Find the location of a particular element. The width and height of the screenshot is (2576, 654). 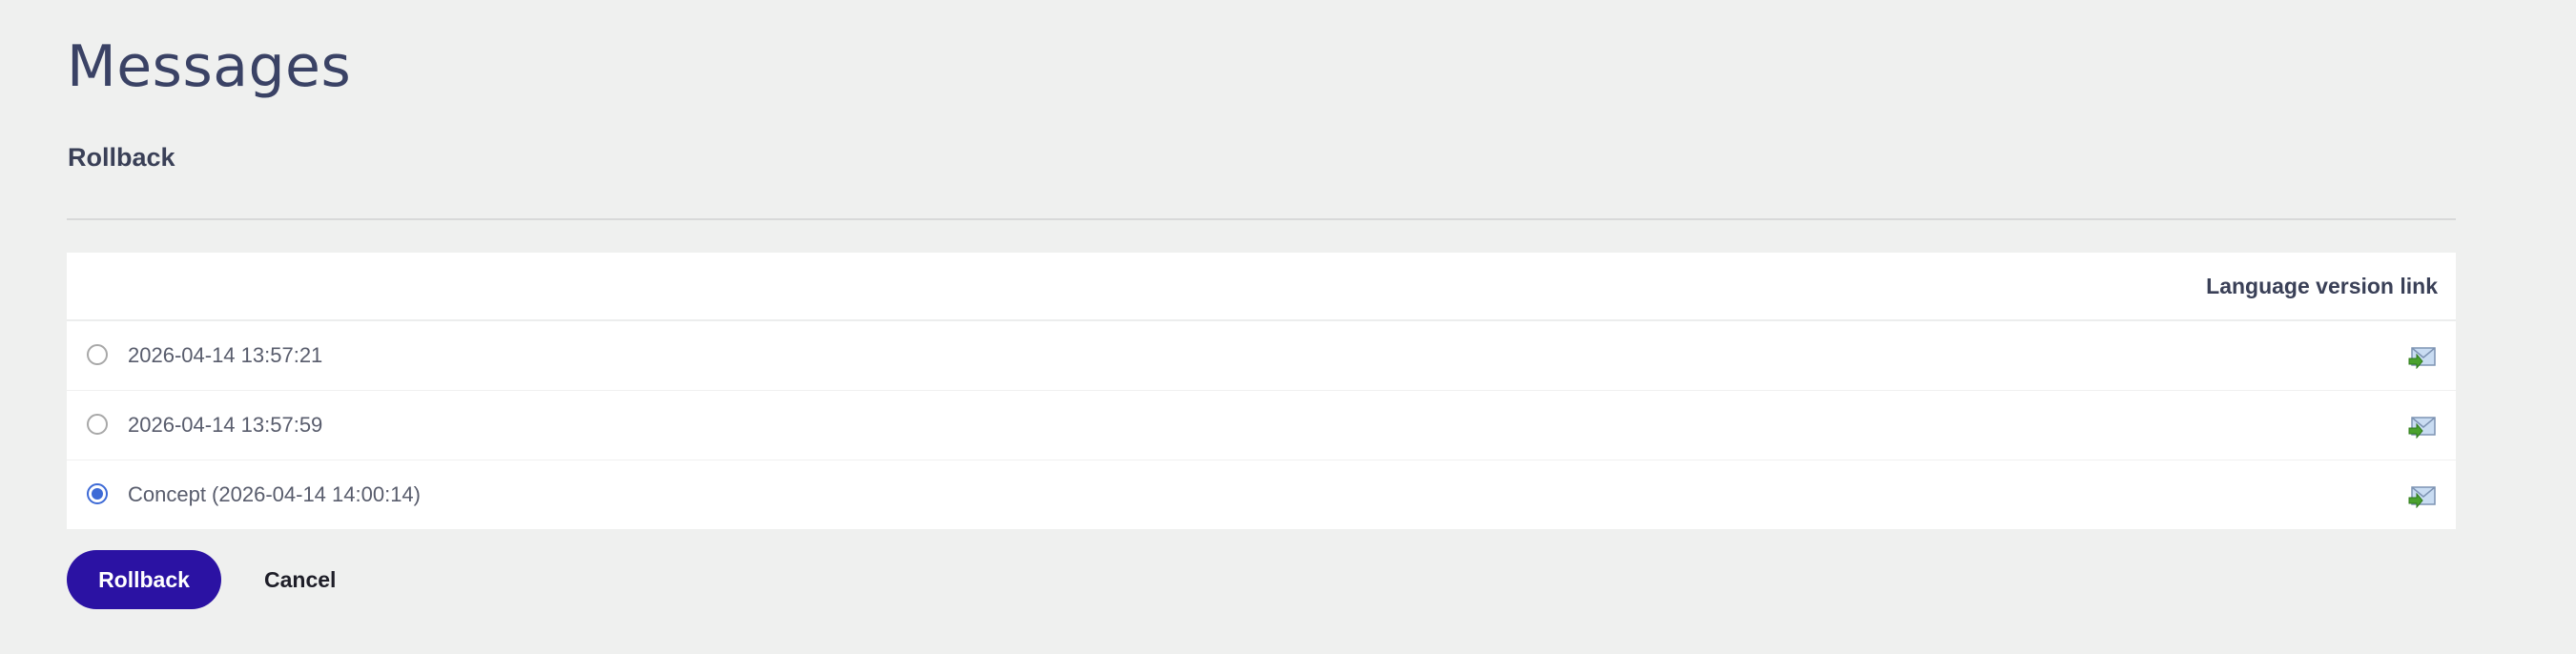

rollback-button: Rollback is located at coordinates (144, 579).